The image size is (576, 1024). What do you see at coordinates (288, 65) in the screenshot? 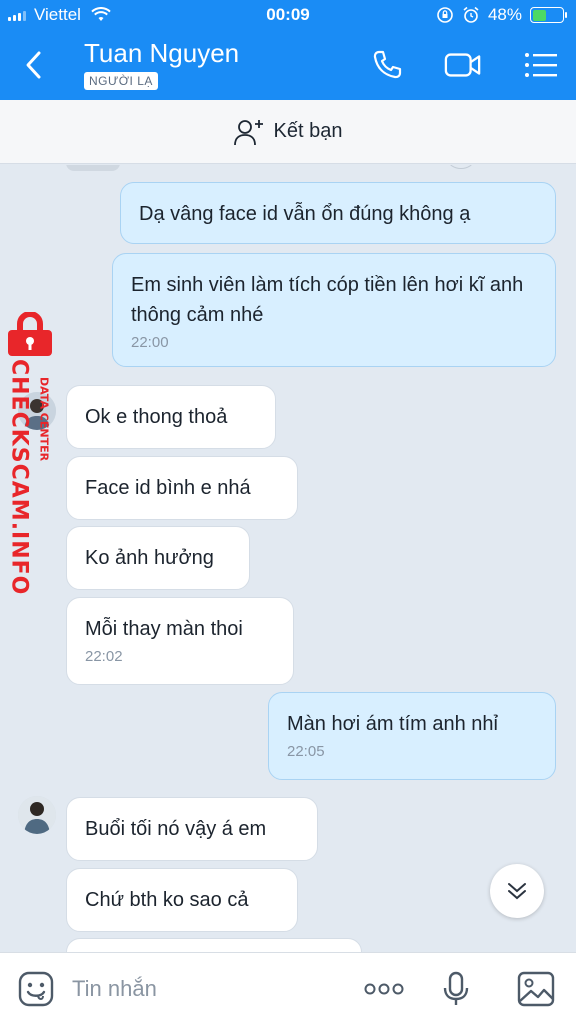
I see `chat-header: Tuan Nguyen NGƯỜI LẠ` at bounding box center [288, 65].